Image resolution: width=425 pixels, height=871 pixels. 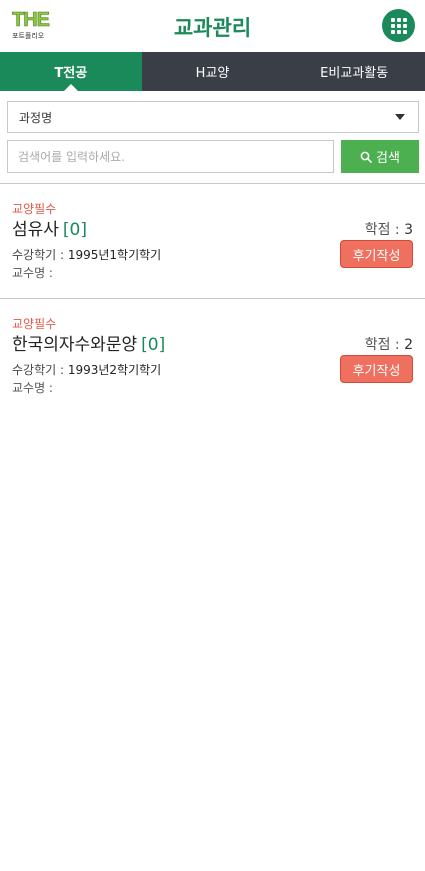 I want to click on course-name: 한국의자수와문양 [0], so click(x=88, y=342).